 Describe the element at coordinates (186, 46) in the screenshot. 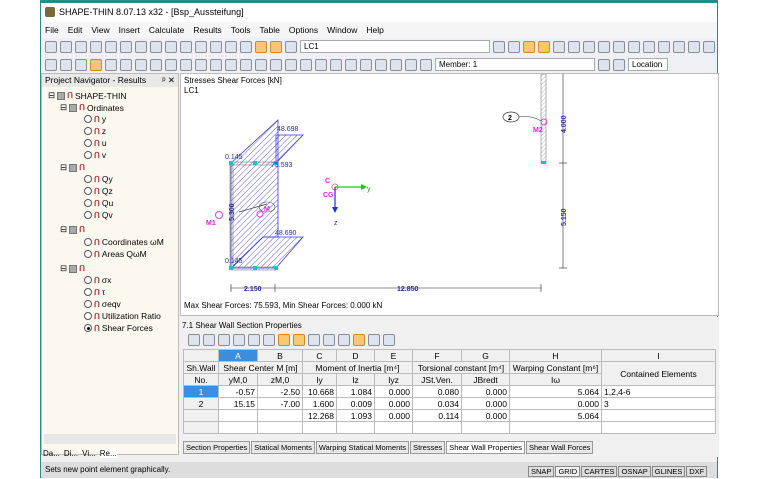

I see `edit-icon` at that location.